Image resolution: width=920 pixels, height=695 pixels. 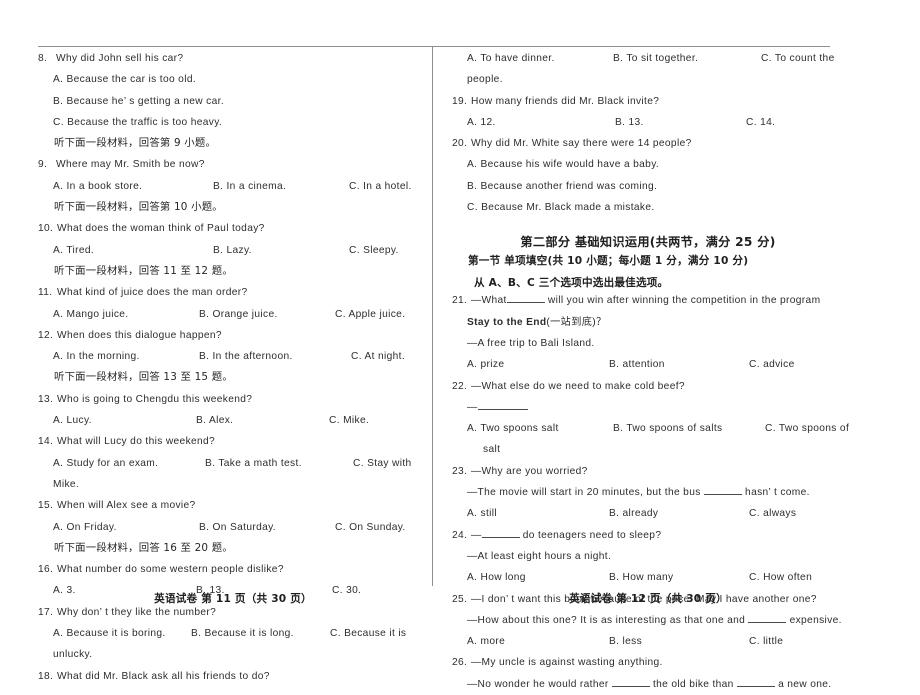 What do you see at coordinates (772, 364) in the screenshot?
I see `question-21-option-c: C. advice` at bounding box center [772, 364].